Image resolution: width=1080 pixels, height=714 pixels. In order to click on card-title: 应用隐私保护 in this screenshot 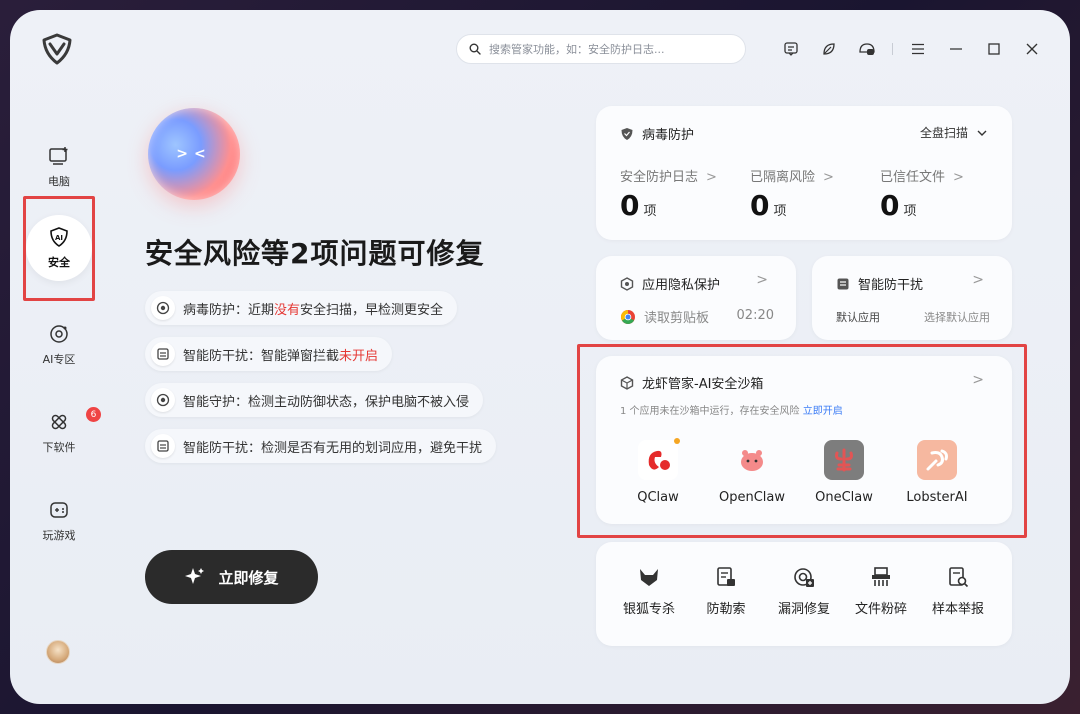, I will do `click(681, 285)`.